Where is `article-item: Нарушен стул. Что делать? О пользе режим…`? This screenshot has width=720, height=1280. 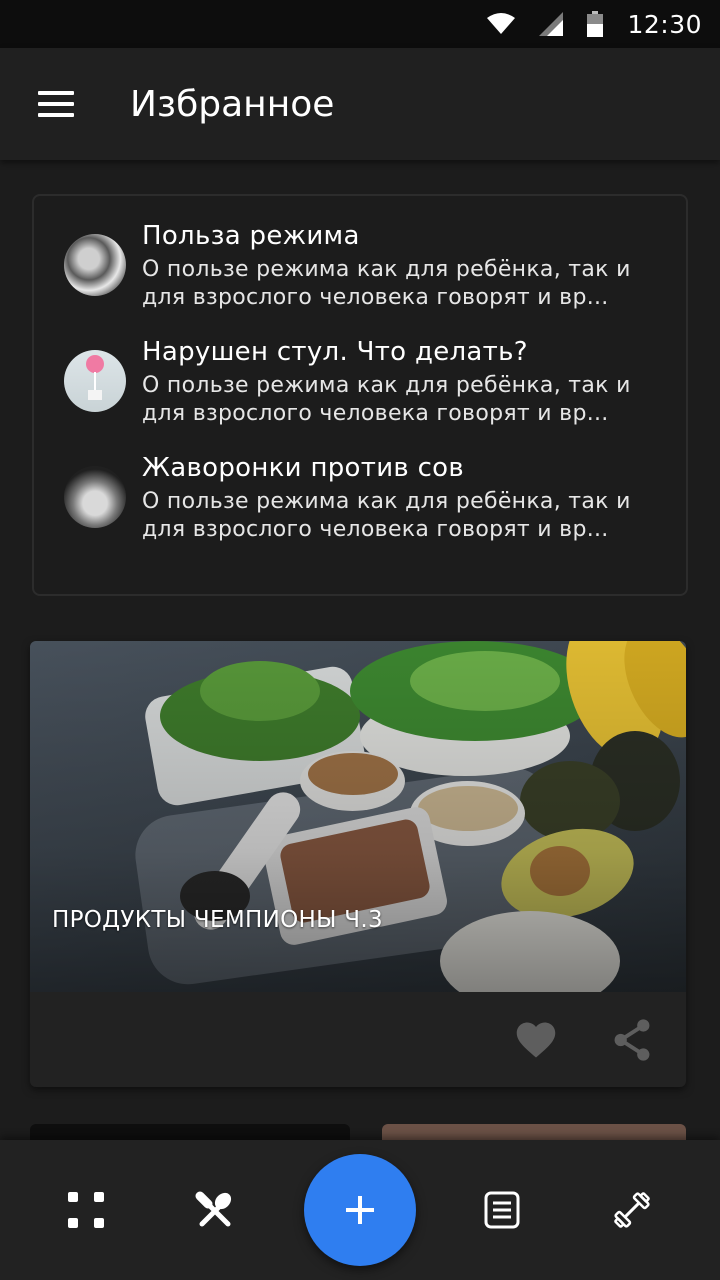
article-item: Нарушен стул. Что делать? О пользе режим… is located at coordinates (360, 394).